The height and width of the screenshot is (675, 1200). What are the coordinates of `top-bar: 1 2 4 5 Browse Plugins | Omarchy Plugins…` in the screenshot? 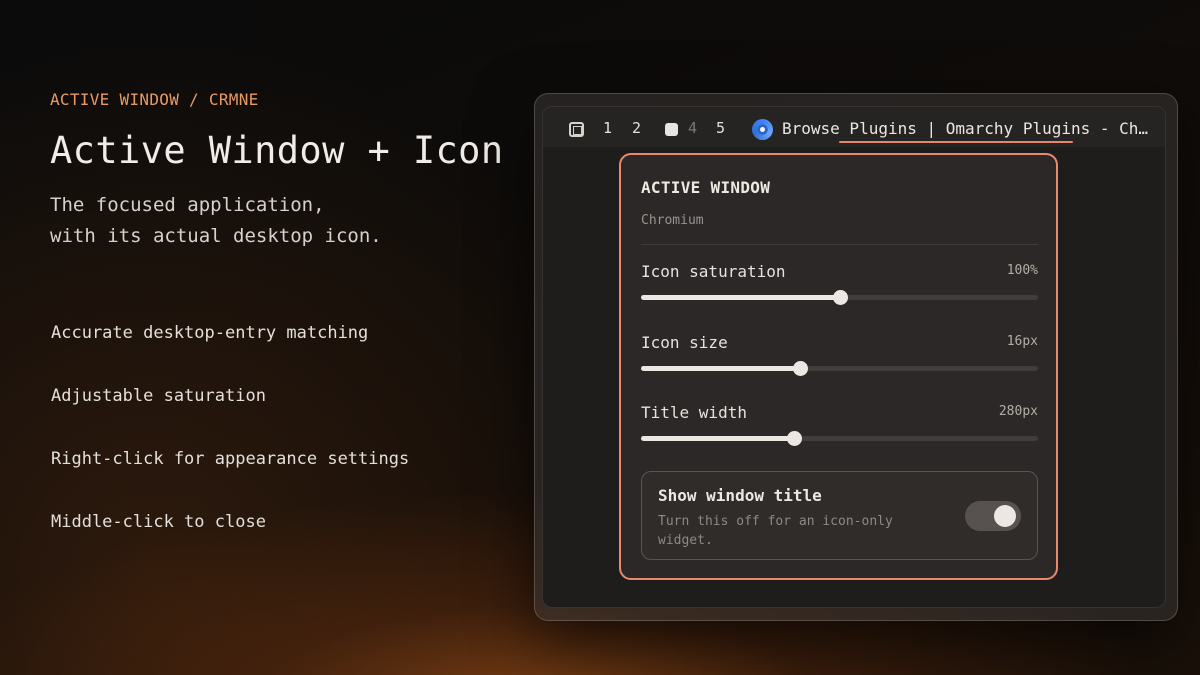 It's located at (854, 127).